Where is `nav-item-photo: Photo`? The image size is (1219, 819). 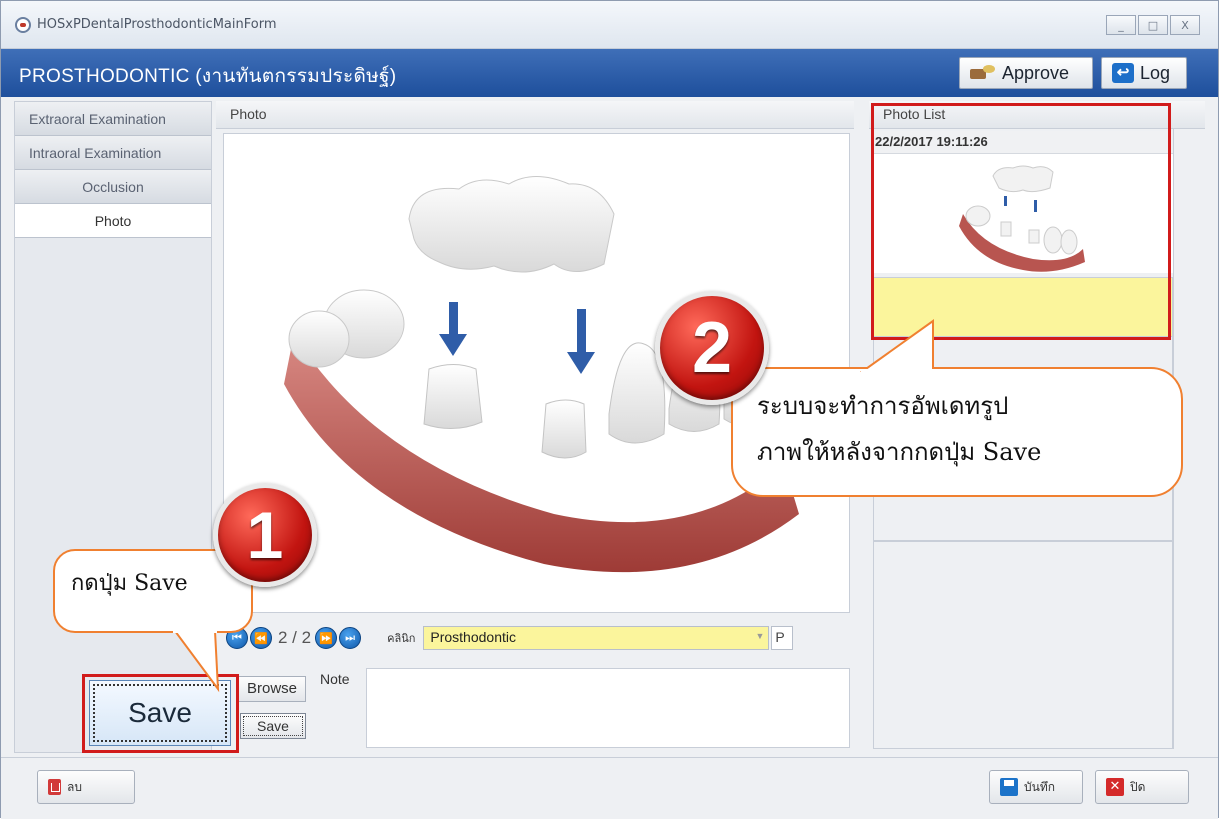
nav-item-photo: Photo is located at coordinates (113, 221).